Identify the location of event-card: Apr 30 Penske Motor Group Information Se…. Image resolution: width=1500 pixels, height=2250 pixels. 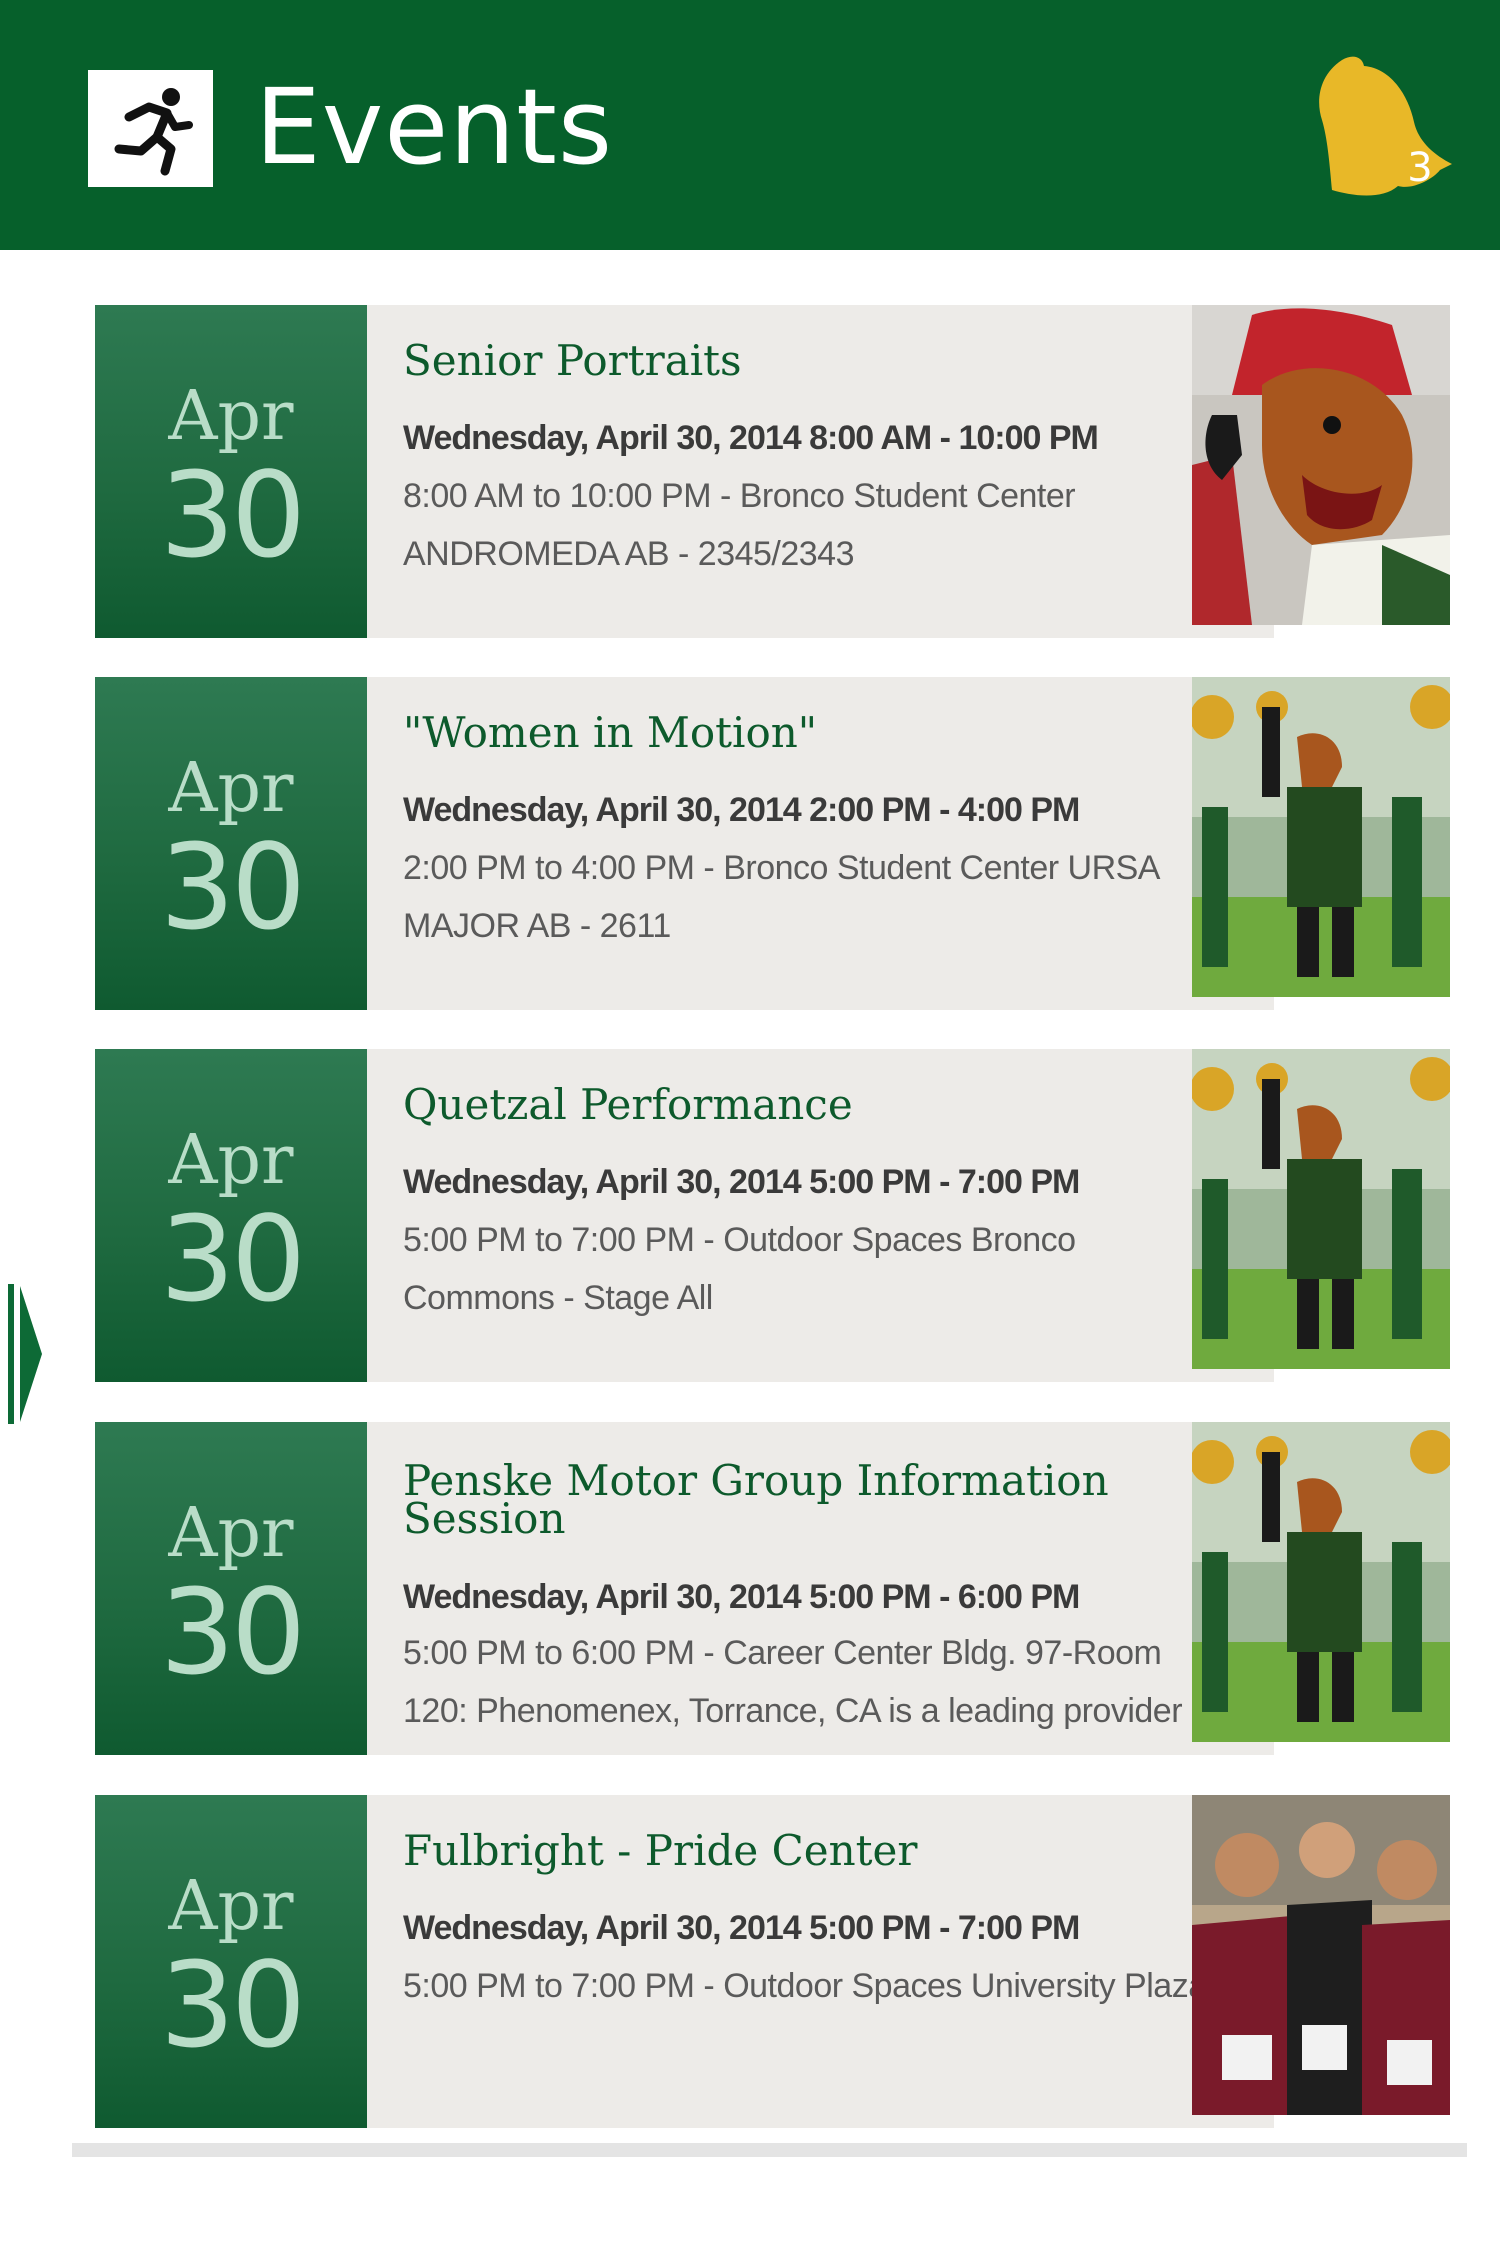
(772, 1588).